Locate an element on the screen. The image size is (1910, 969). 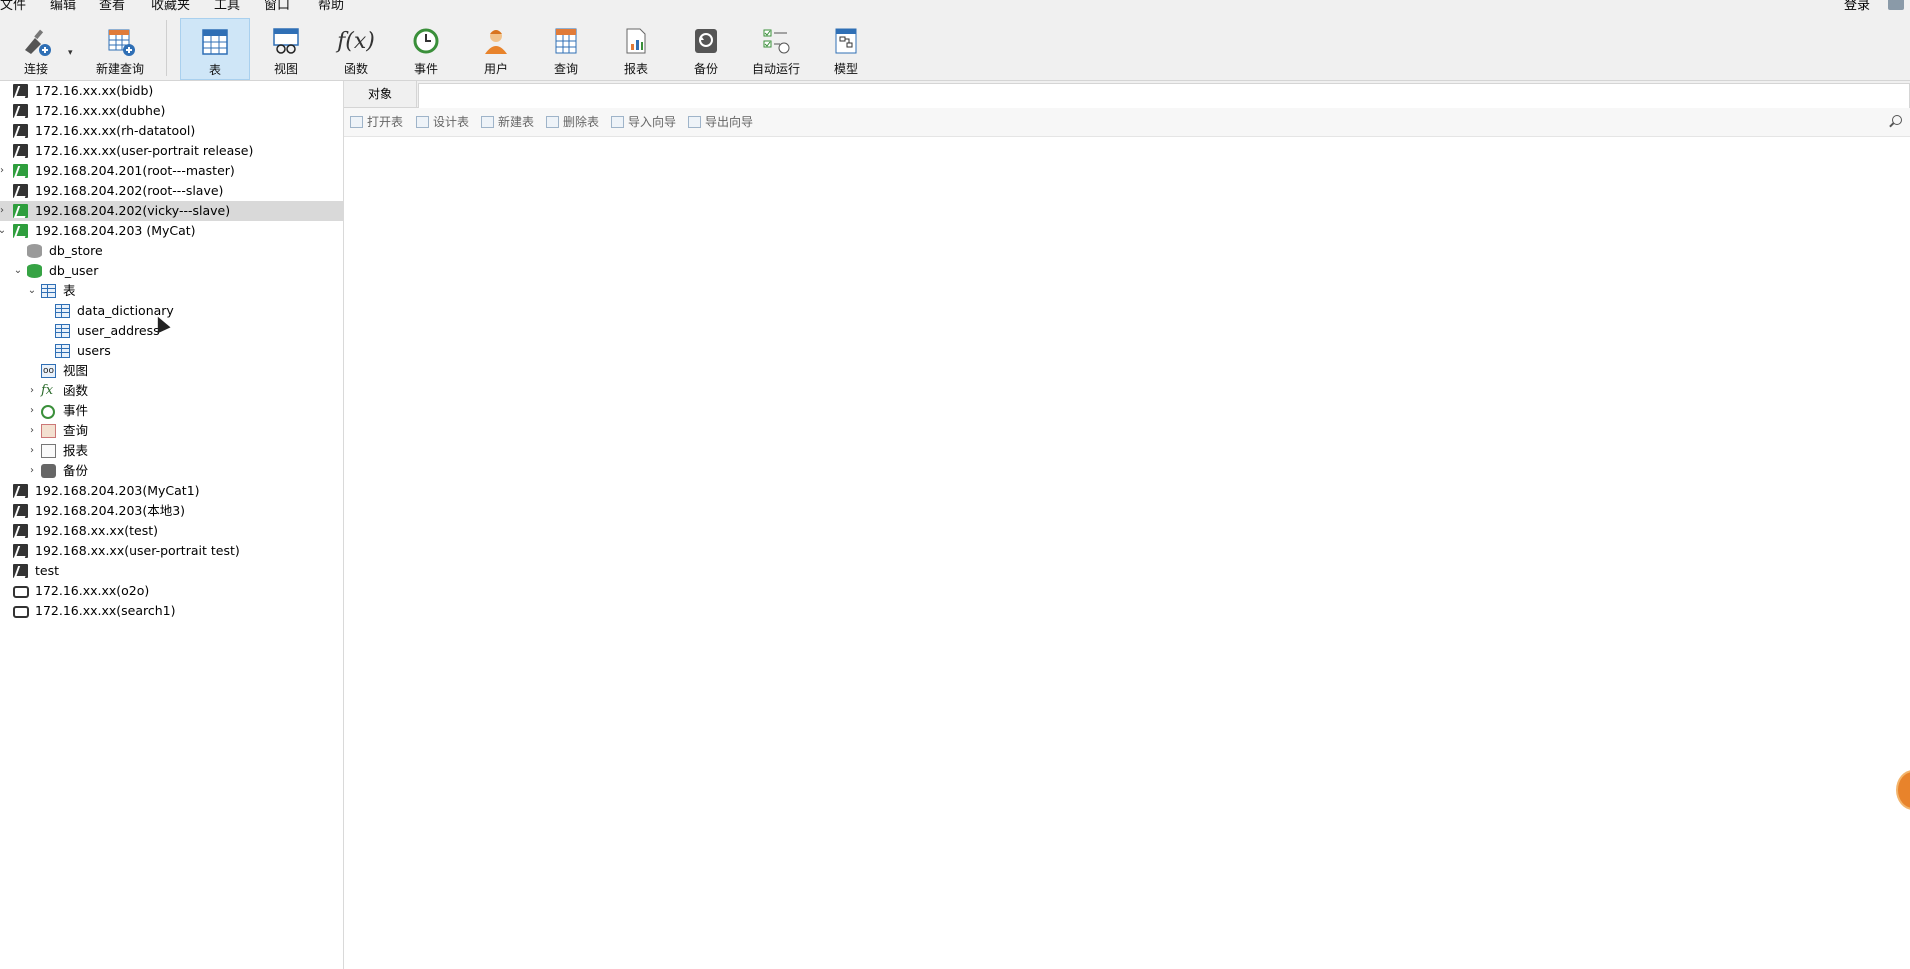
tree-item: user_address is located at coordinates (171, 331).